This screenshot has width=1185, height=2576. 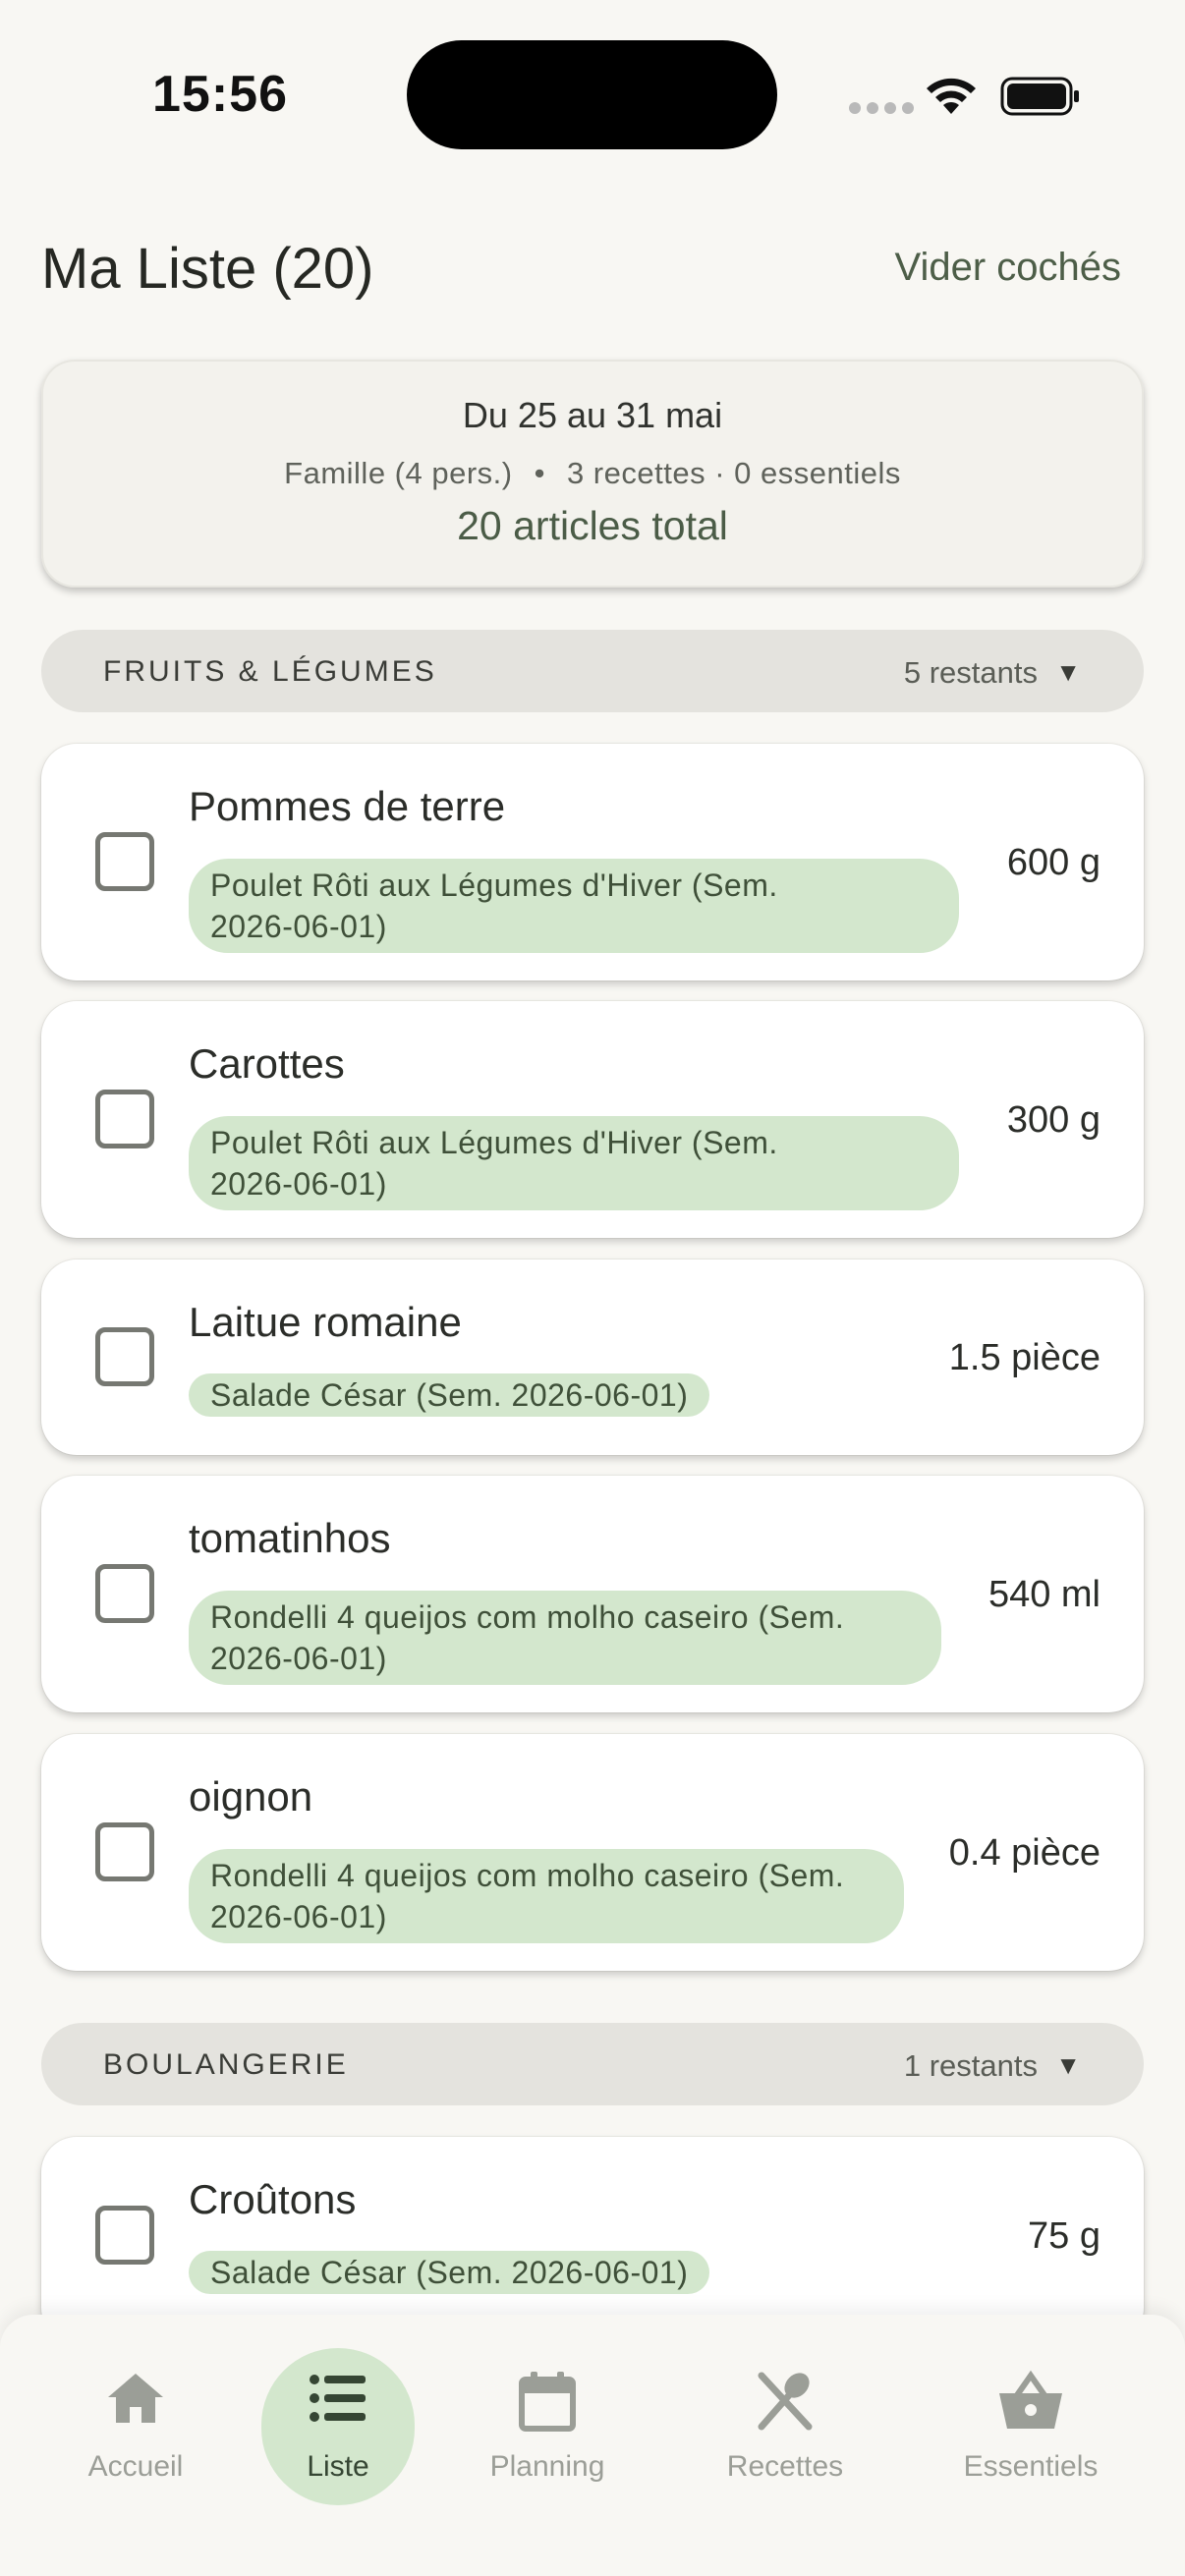 What do you see at coordinates (971, 2065) in the screenshot?
I see `category-count: 1 restants` at bounding box center [971, 2065].